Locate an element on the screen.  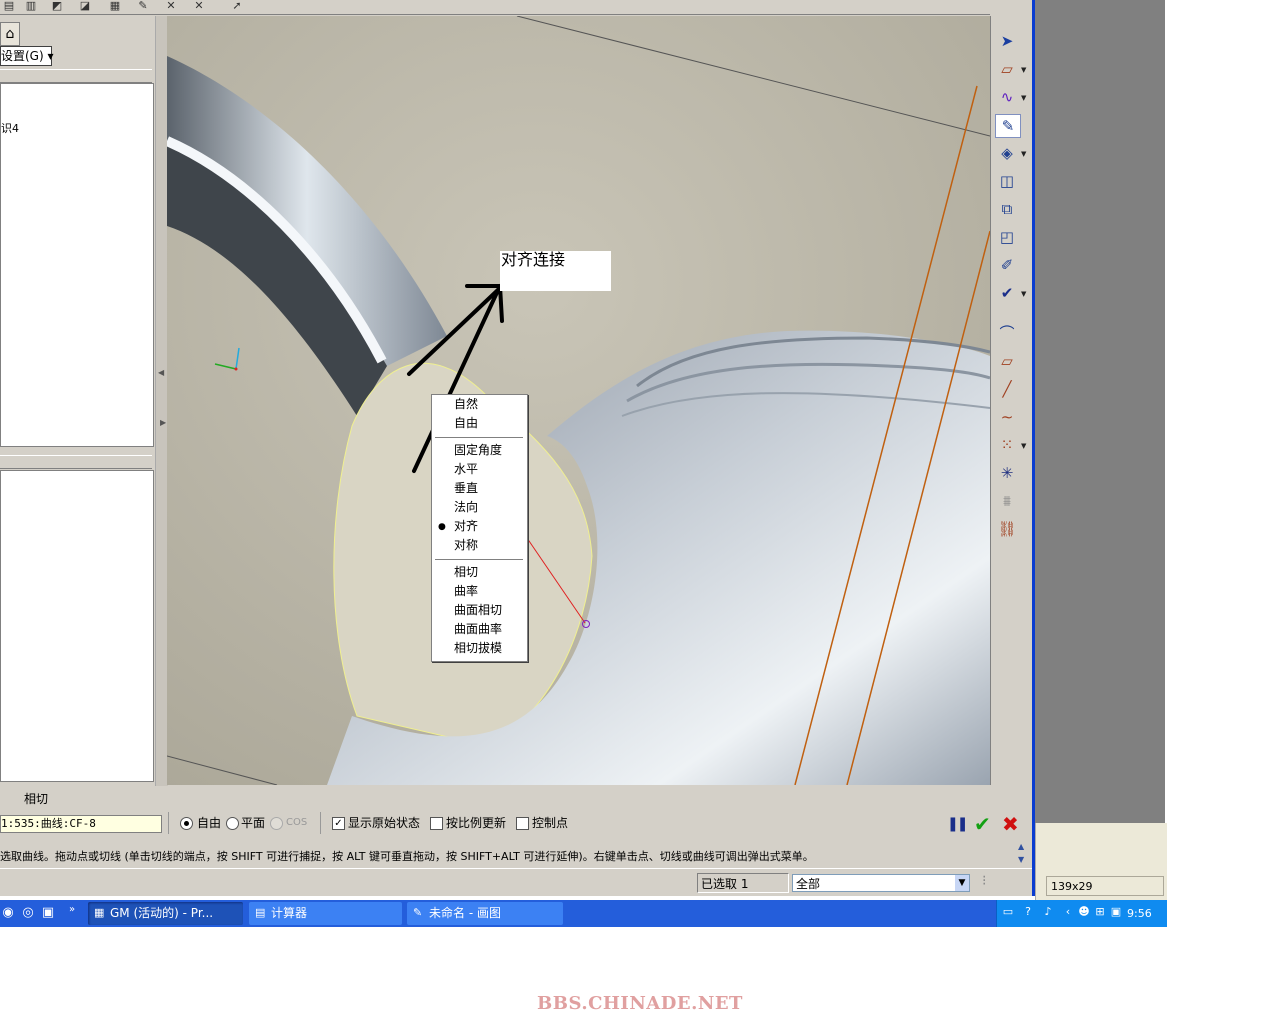
model-tree-tab: ⌂ is located at coordinates (10, 34).